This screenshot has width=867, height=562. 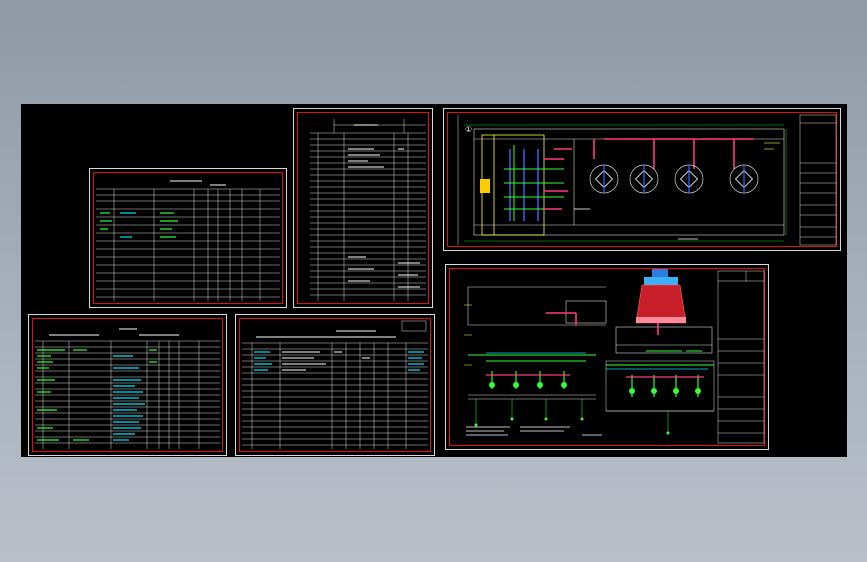 What do you see at coordinates (647, 180) in the screenshot?
I see `plan-drawing-lines` at bounding box center [647, 180].